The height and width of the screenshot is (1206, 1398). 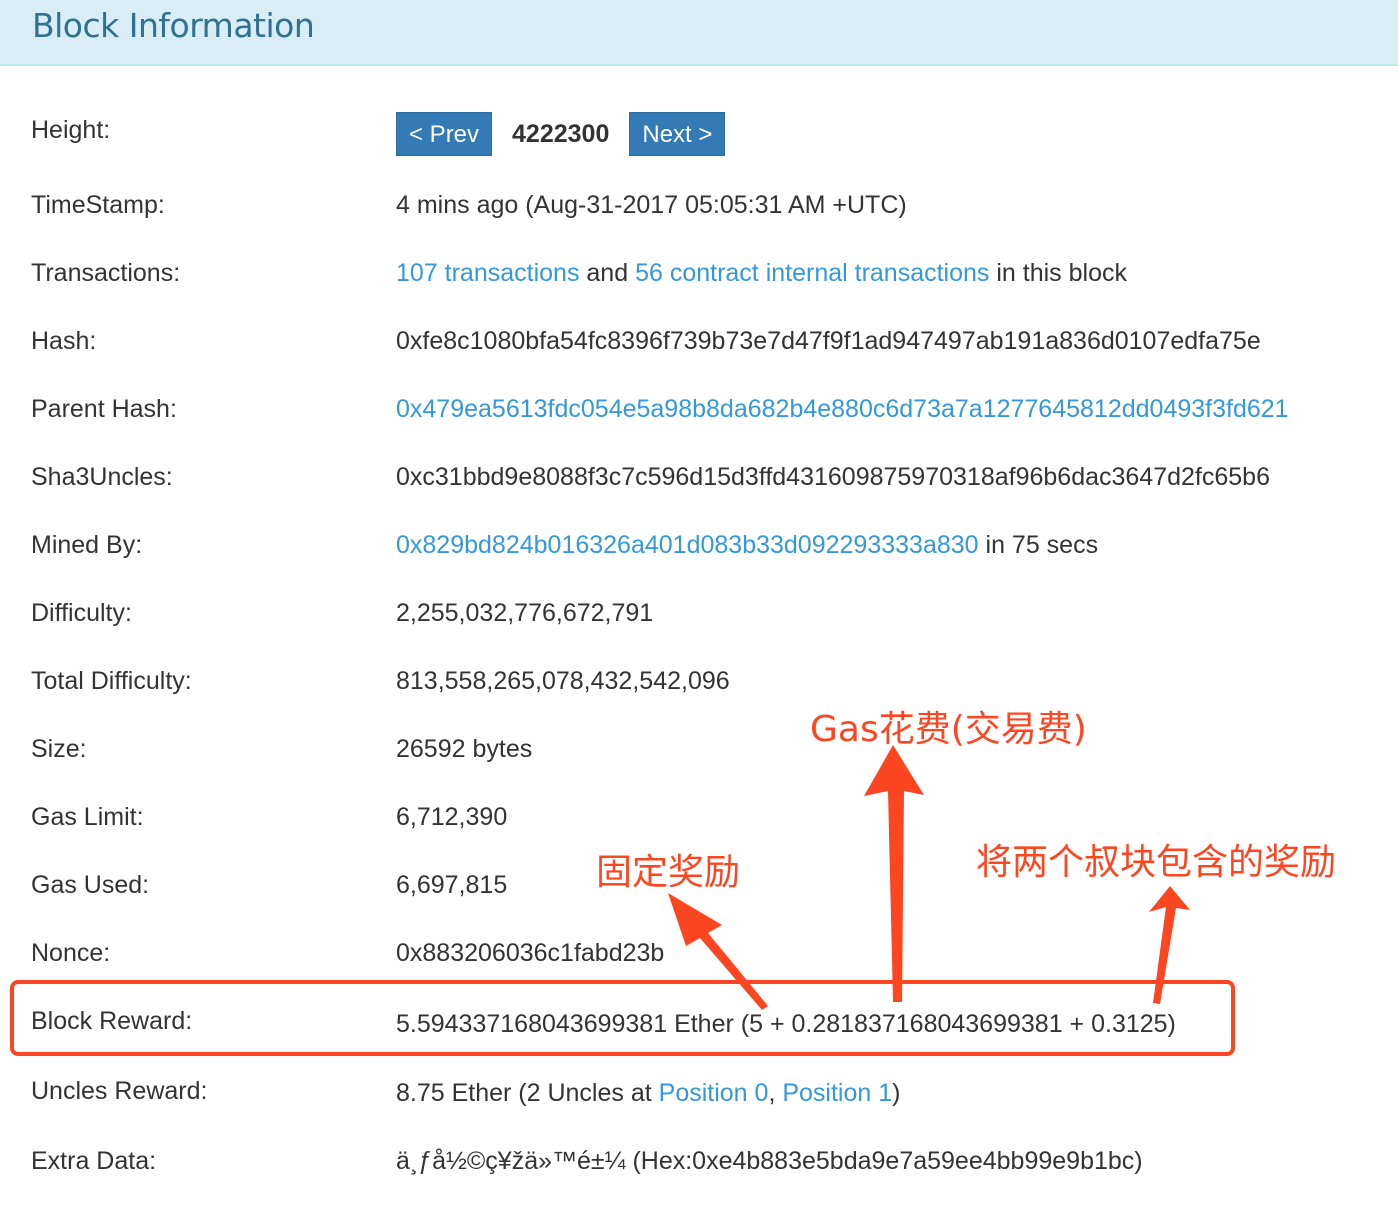 What do you see at coordinates (894, 873) in the screenshot?
I see `arrow-gas-fee-icon` at bounding box center [894, 873].